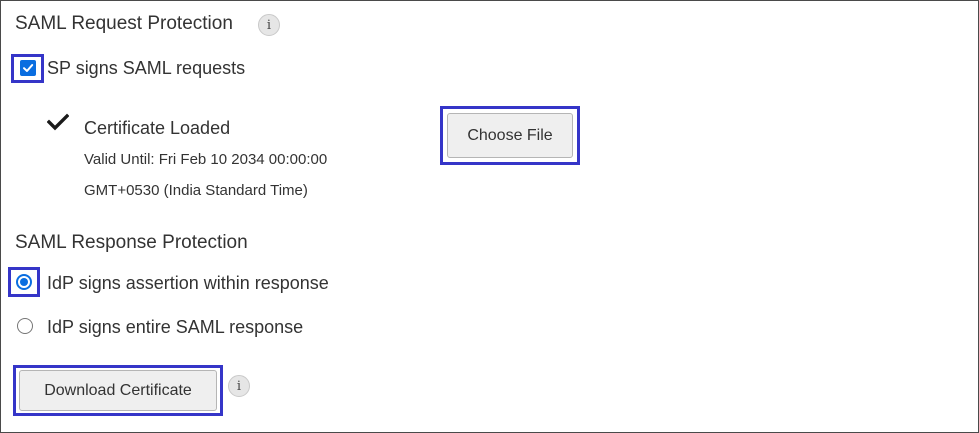  Describe the element at coordinates (239, 386) in the screenshot. I see `download-info-icon: i` at that location.